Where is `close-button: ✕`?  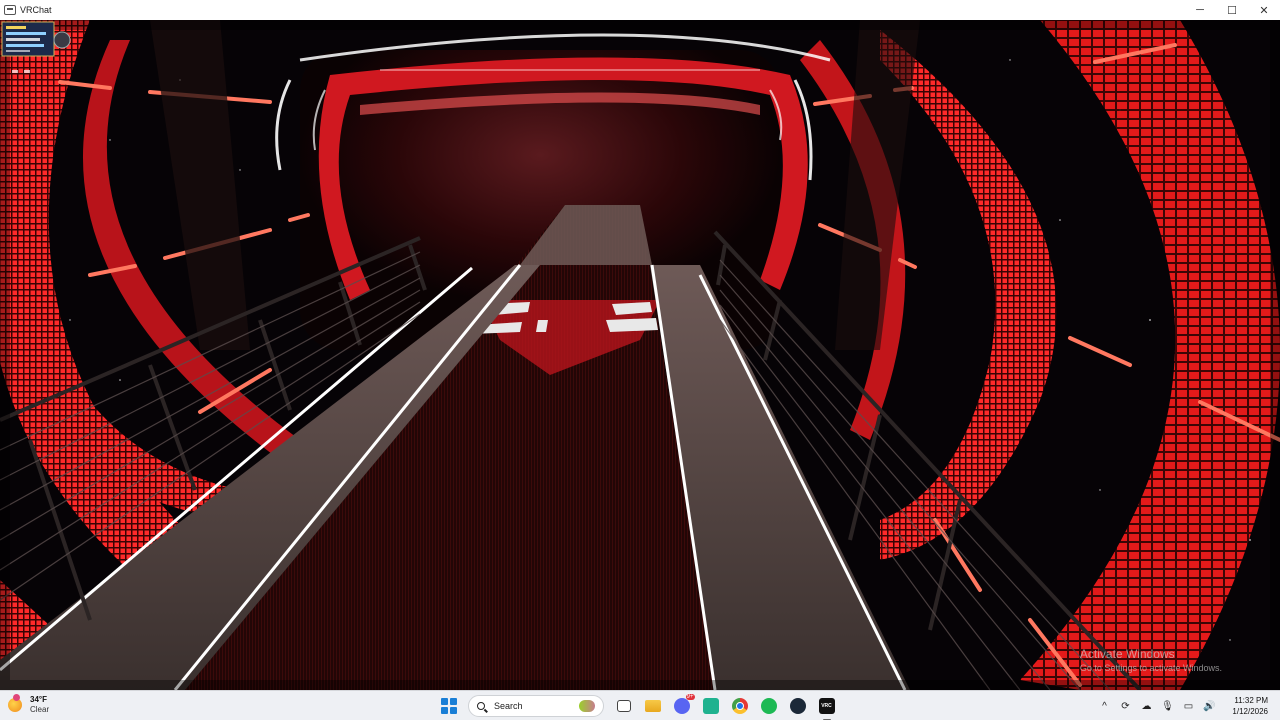 close-button: ✕ is located at coordinates (1264, 10).